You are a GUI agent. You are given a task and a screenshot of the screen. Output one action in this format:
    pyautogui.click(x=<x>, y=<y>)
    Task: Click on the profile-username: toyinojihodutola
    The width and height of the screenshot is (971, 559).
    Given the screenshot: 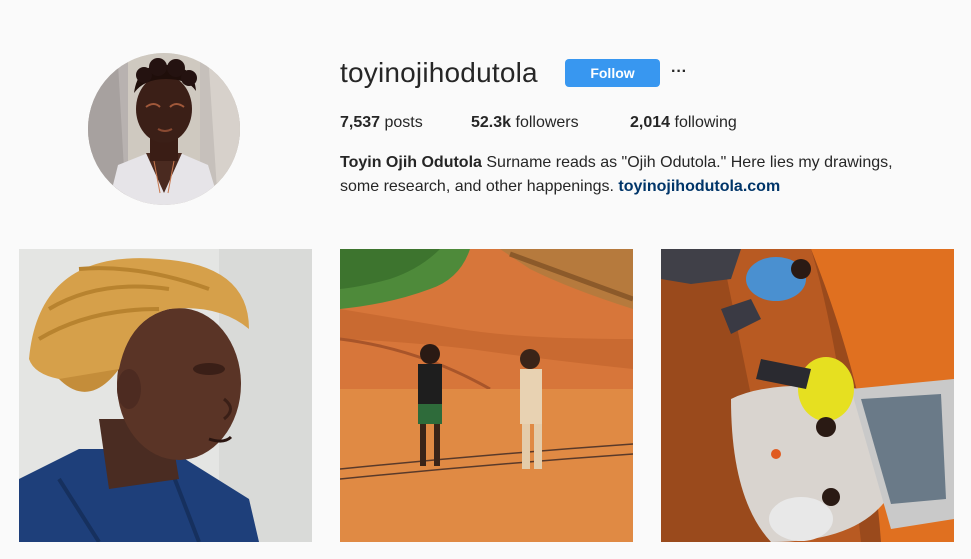 What is the action you would take?
    pyautogui.click(x=439, y=72)
    